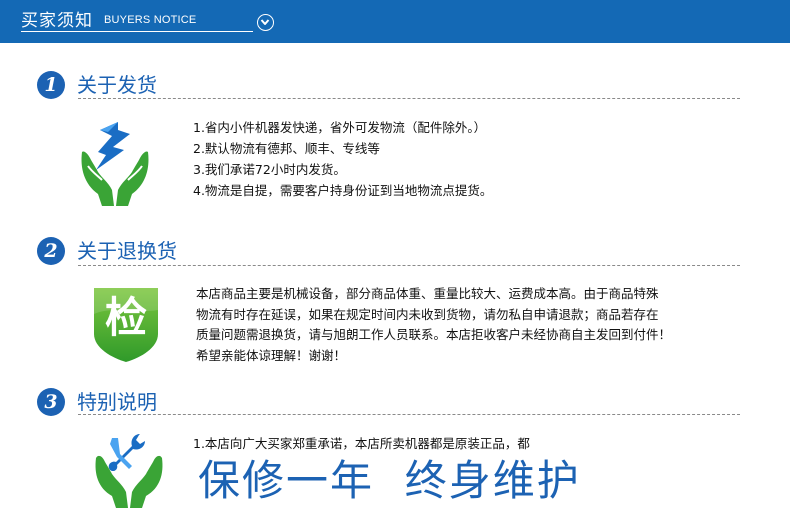  Describe the element at coordinates (129, 472) in the screenshot. I see `hands-wrench-icon` at that location.